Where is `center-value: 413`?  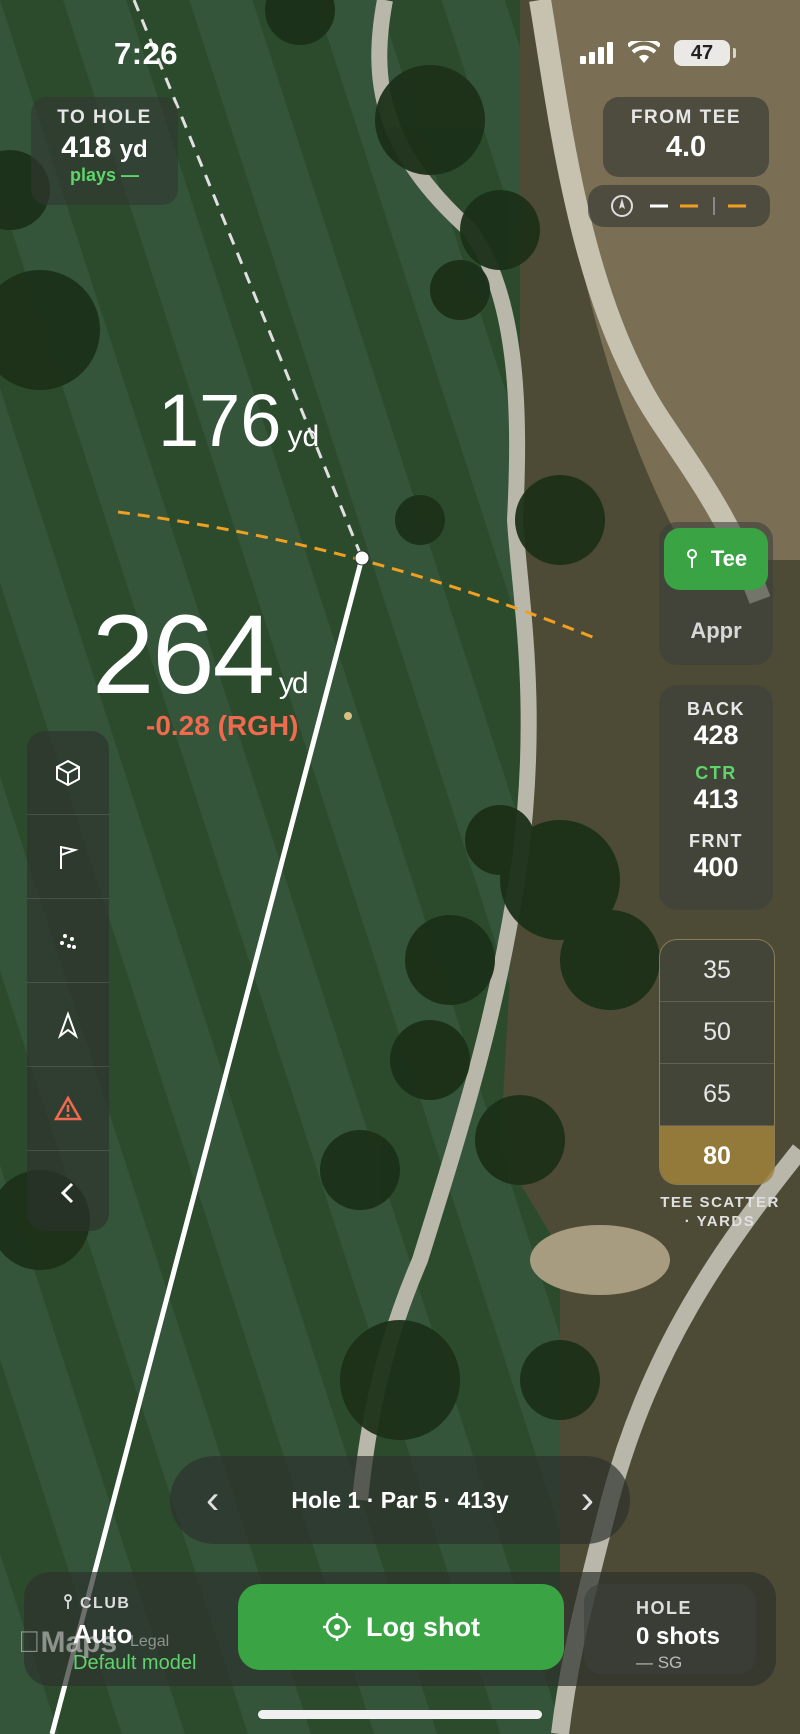
center-value: 413 is located at coordinates (716, 799).